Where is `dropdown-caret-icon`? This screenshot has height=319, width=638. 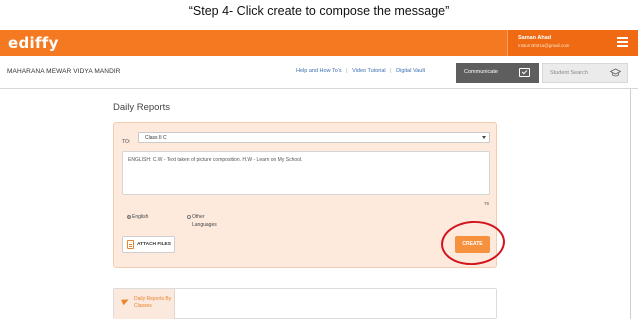
dropdown-caret-icon is located at coordinates (484, 137).